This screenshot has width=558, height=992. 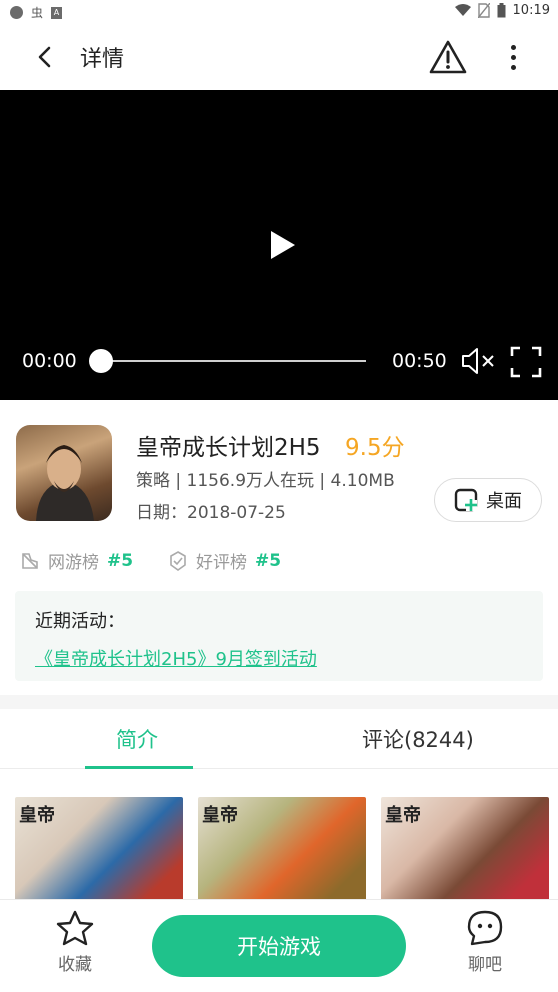 I want to click on good-review-rank-icon, so click(x=178, y=560).